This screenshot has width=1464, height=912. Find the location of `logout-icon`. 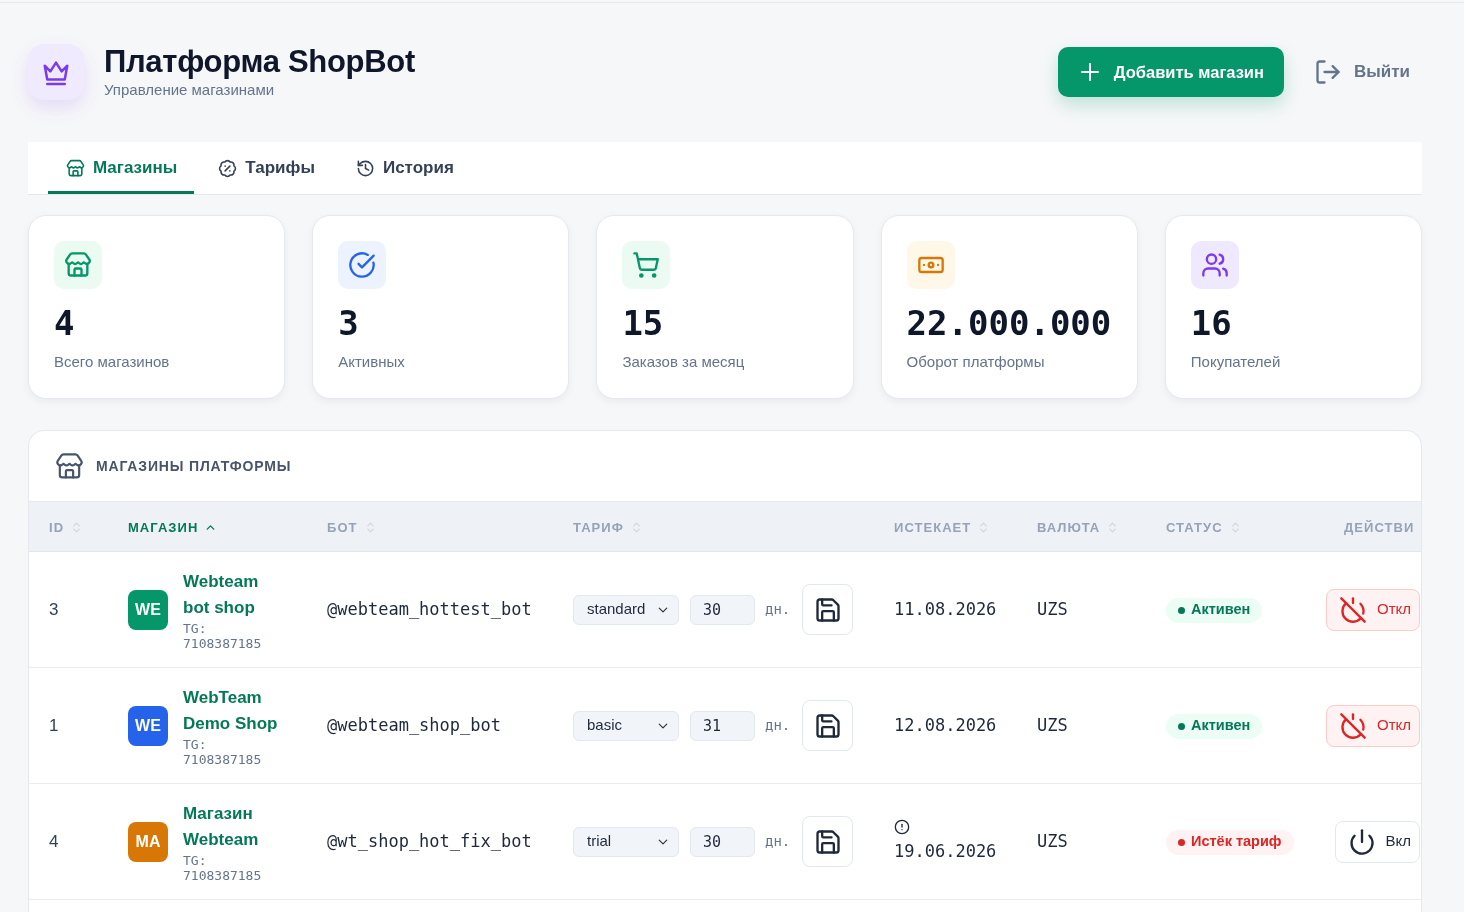

logout-icon is located at coordinates (1327, 72).